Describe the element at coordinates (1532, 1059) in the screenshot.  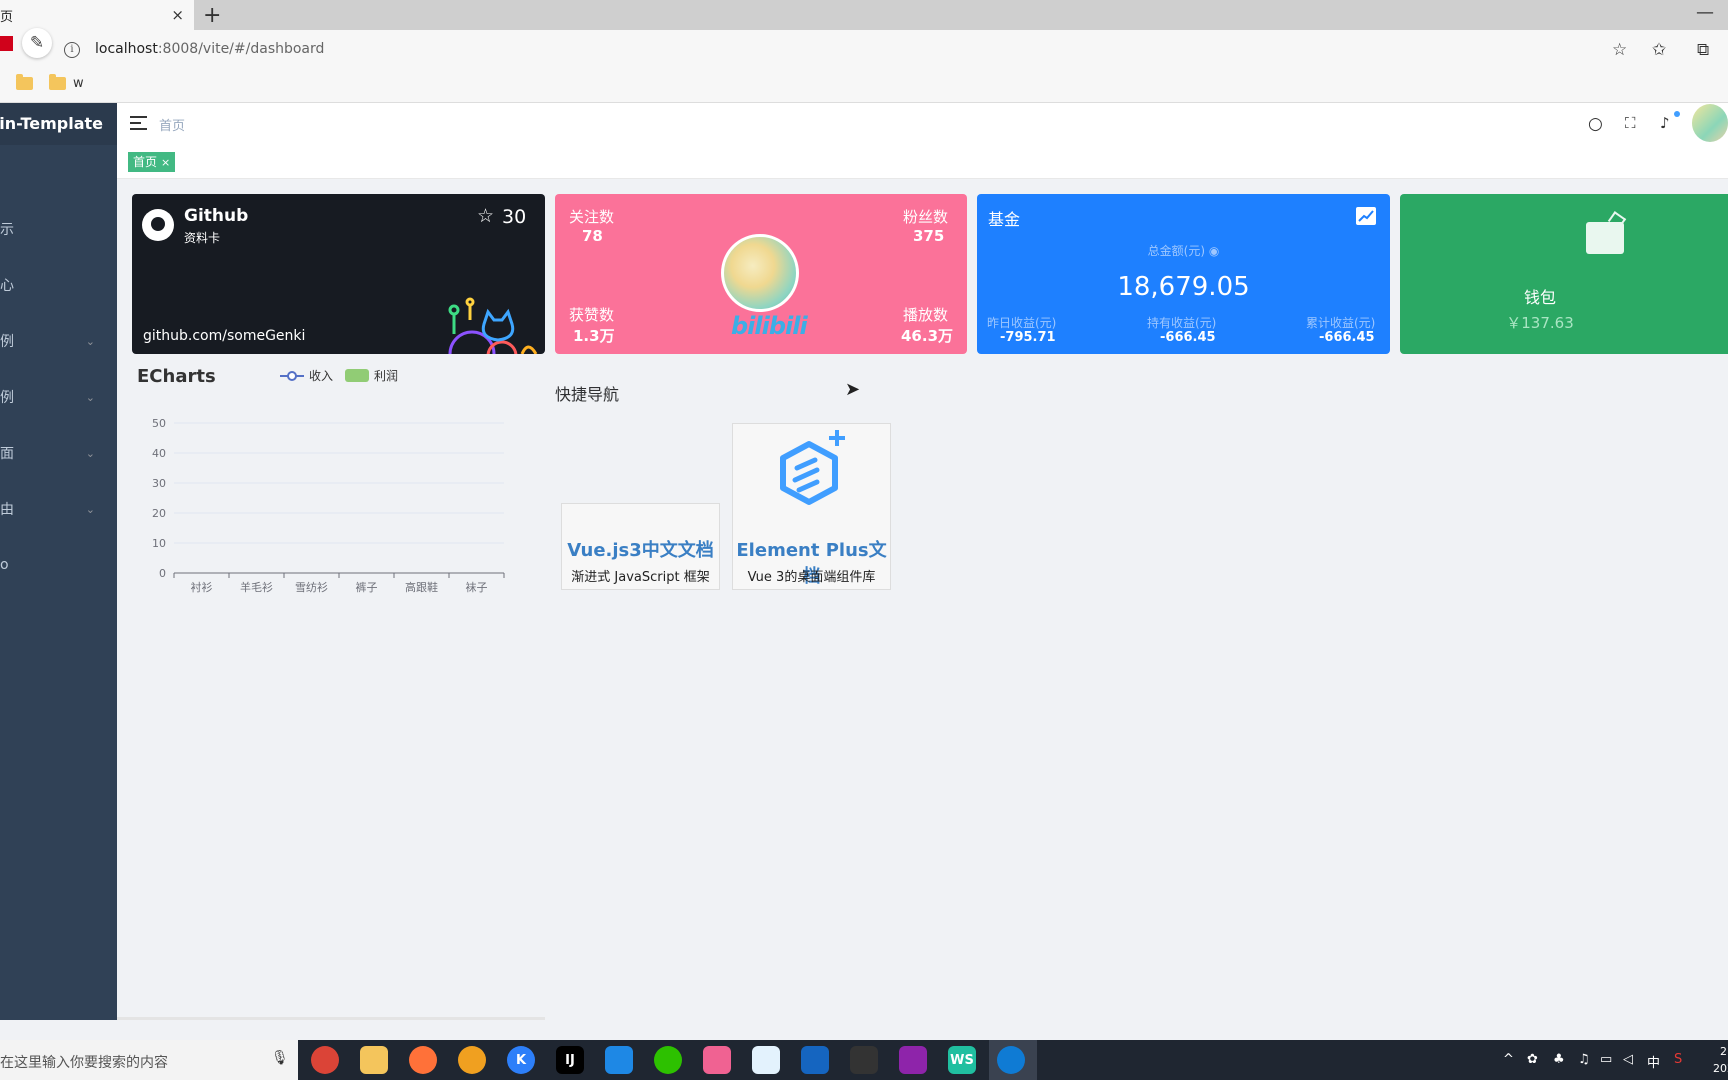
I see `tray-app-icon: ✿` at that location.